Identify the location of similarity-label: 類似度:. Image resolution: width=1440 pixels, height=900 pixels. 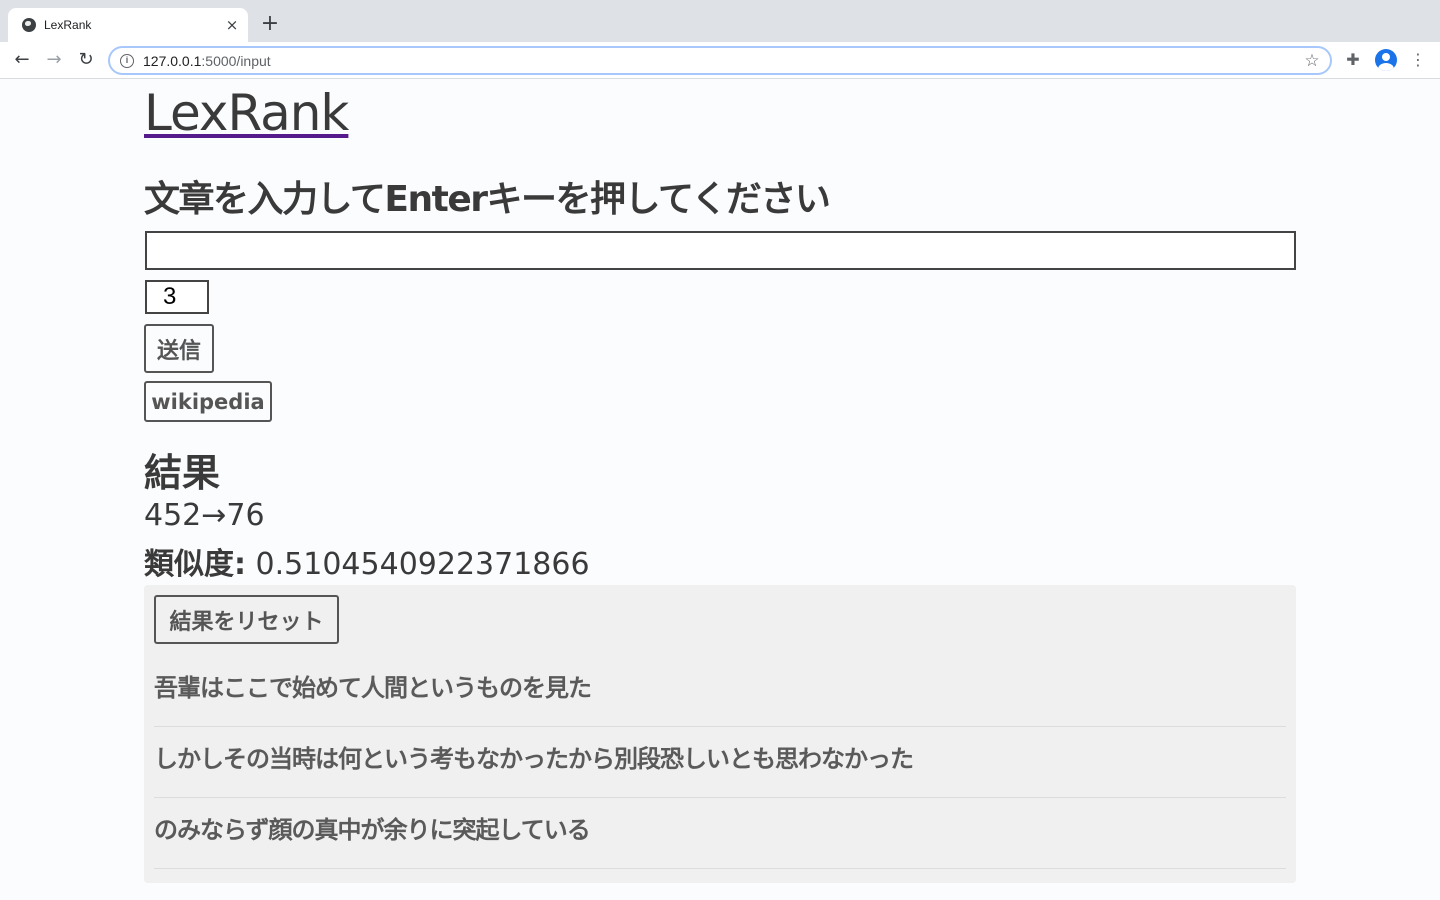
(195, 564).